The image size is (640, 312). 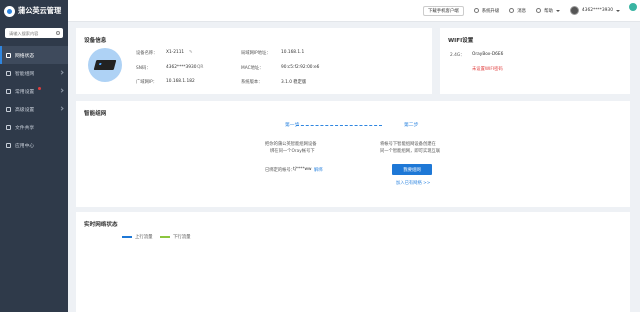 What do you see at coordinates (256, 53) in the screenshot?
I see `lan-ip-label: 局域网IP地址：` at bounding box center [256, 53].